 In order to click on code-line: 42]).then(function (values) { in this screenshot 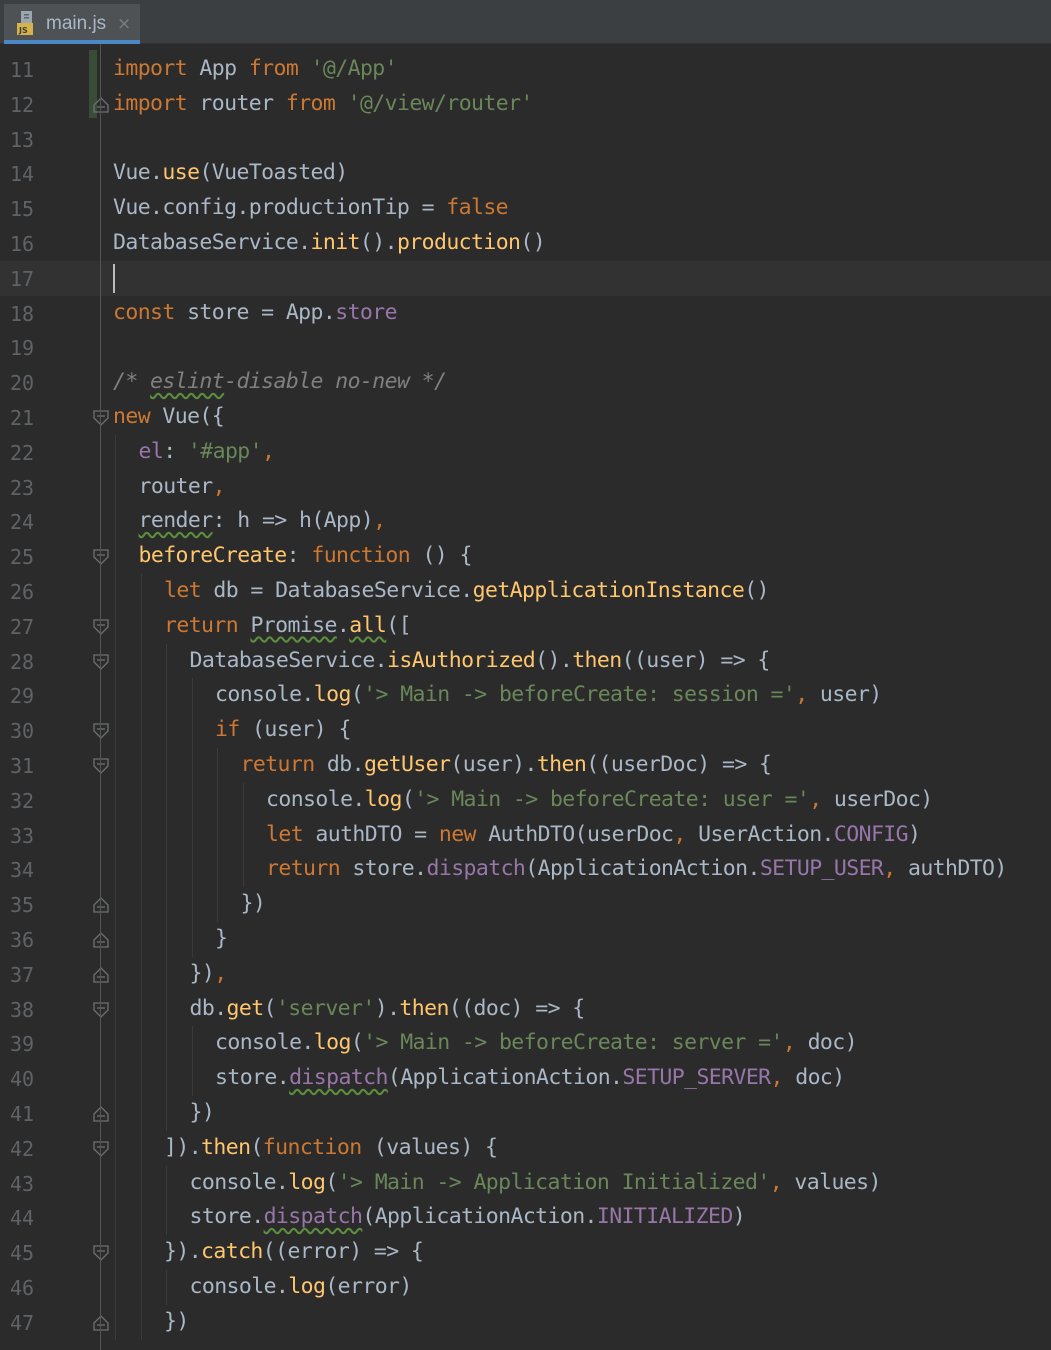, I will do `click(525, 1148)`.